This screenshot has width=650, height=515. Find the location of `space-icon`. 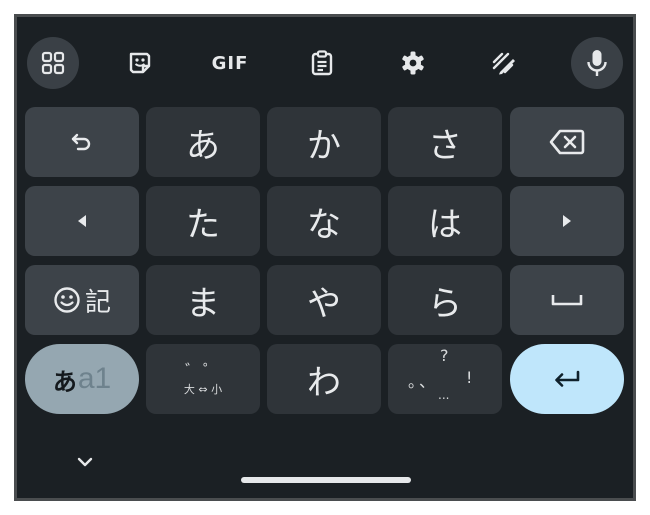

space-icon is located at coordinates (567, 300).